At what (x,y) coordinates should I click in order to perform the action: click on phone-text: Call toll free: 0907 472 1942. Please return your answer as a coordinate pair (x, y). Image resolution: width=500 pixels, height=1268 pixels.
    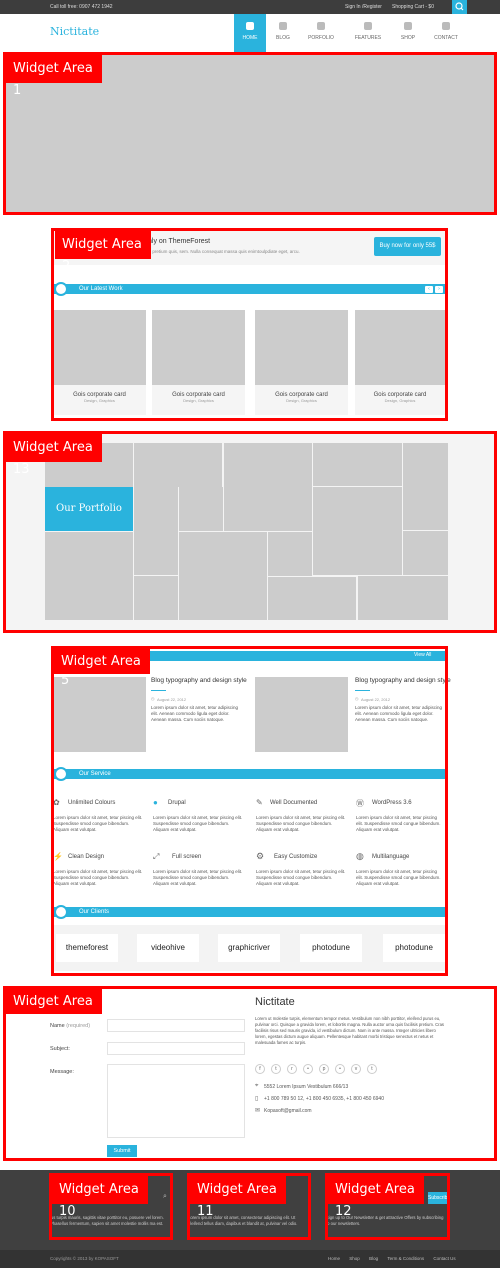
    Looking at the image, I should click on (81, 7).